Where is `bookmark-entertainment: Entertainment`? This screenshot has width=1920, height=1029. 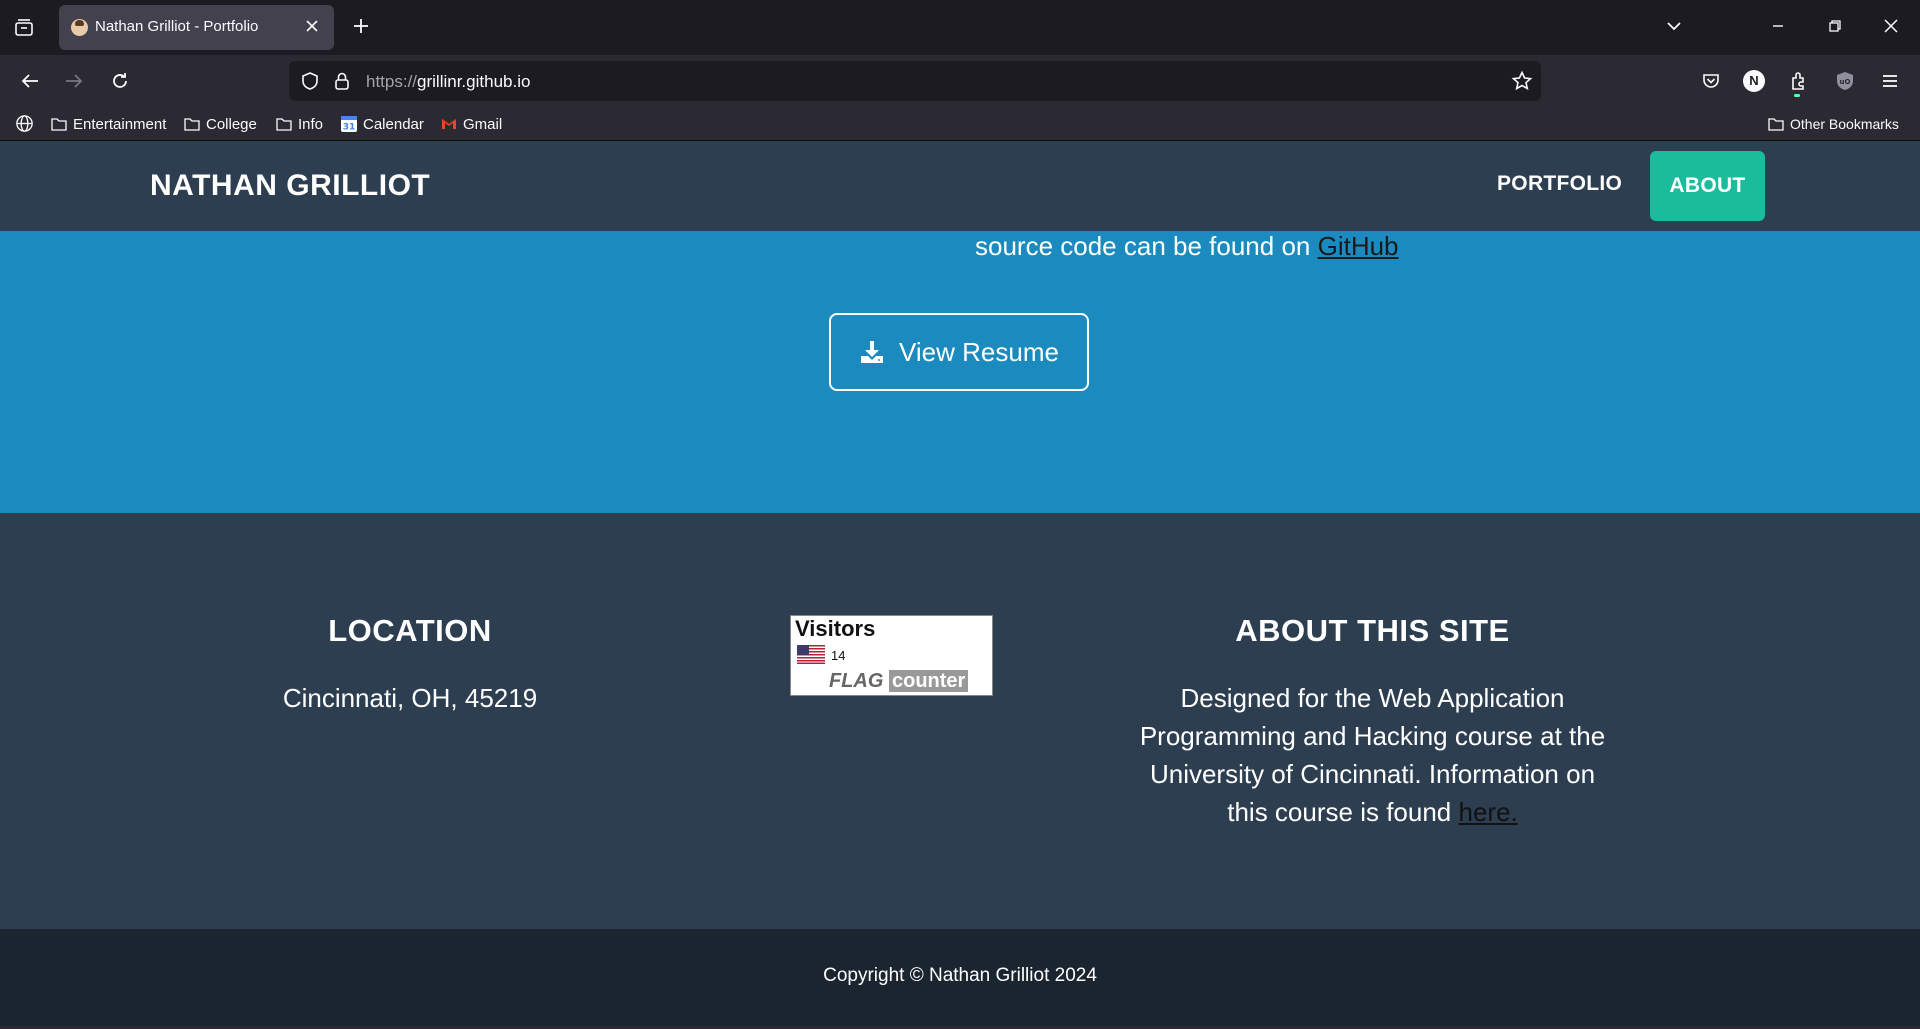
bookmark-entertainment: Entertainment is located at coordinates (108, 124).